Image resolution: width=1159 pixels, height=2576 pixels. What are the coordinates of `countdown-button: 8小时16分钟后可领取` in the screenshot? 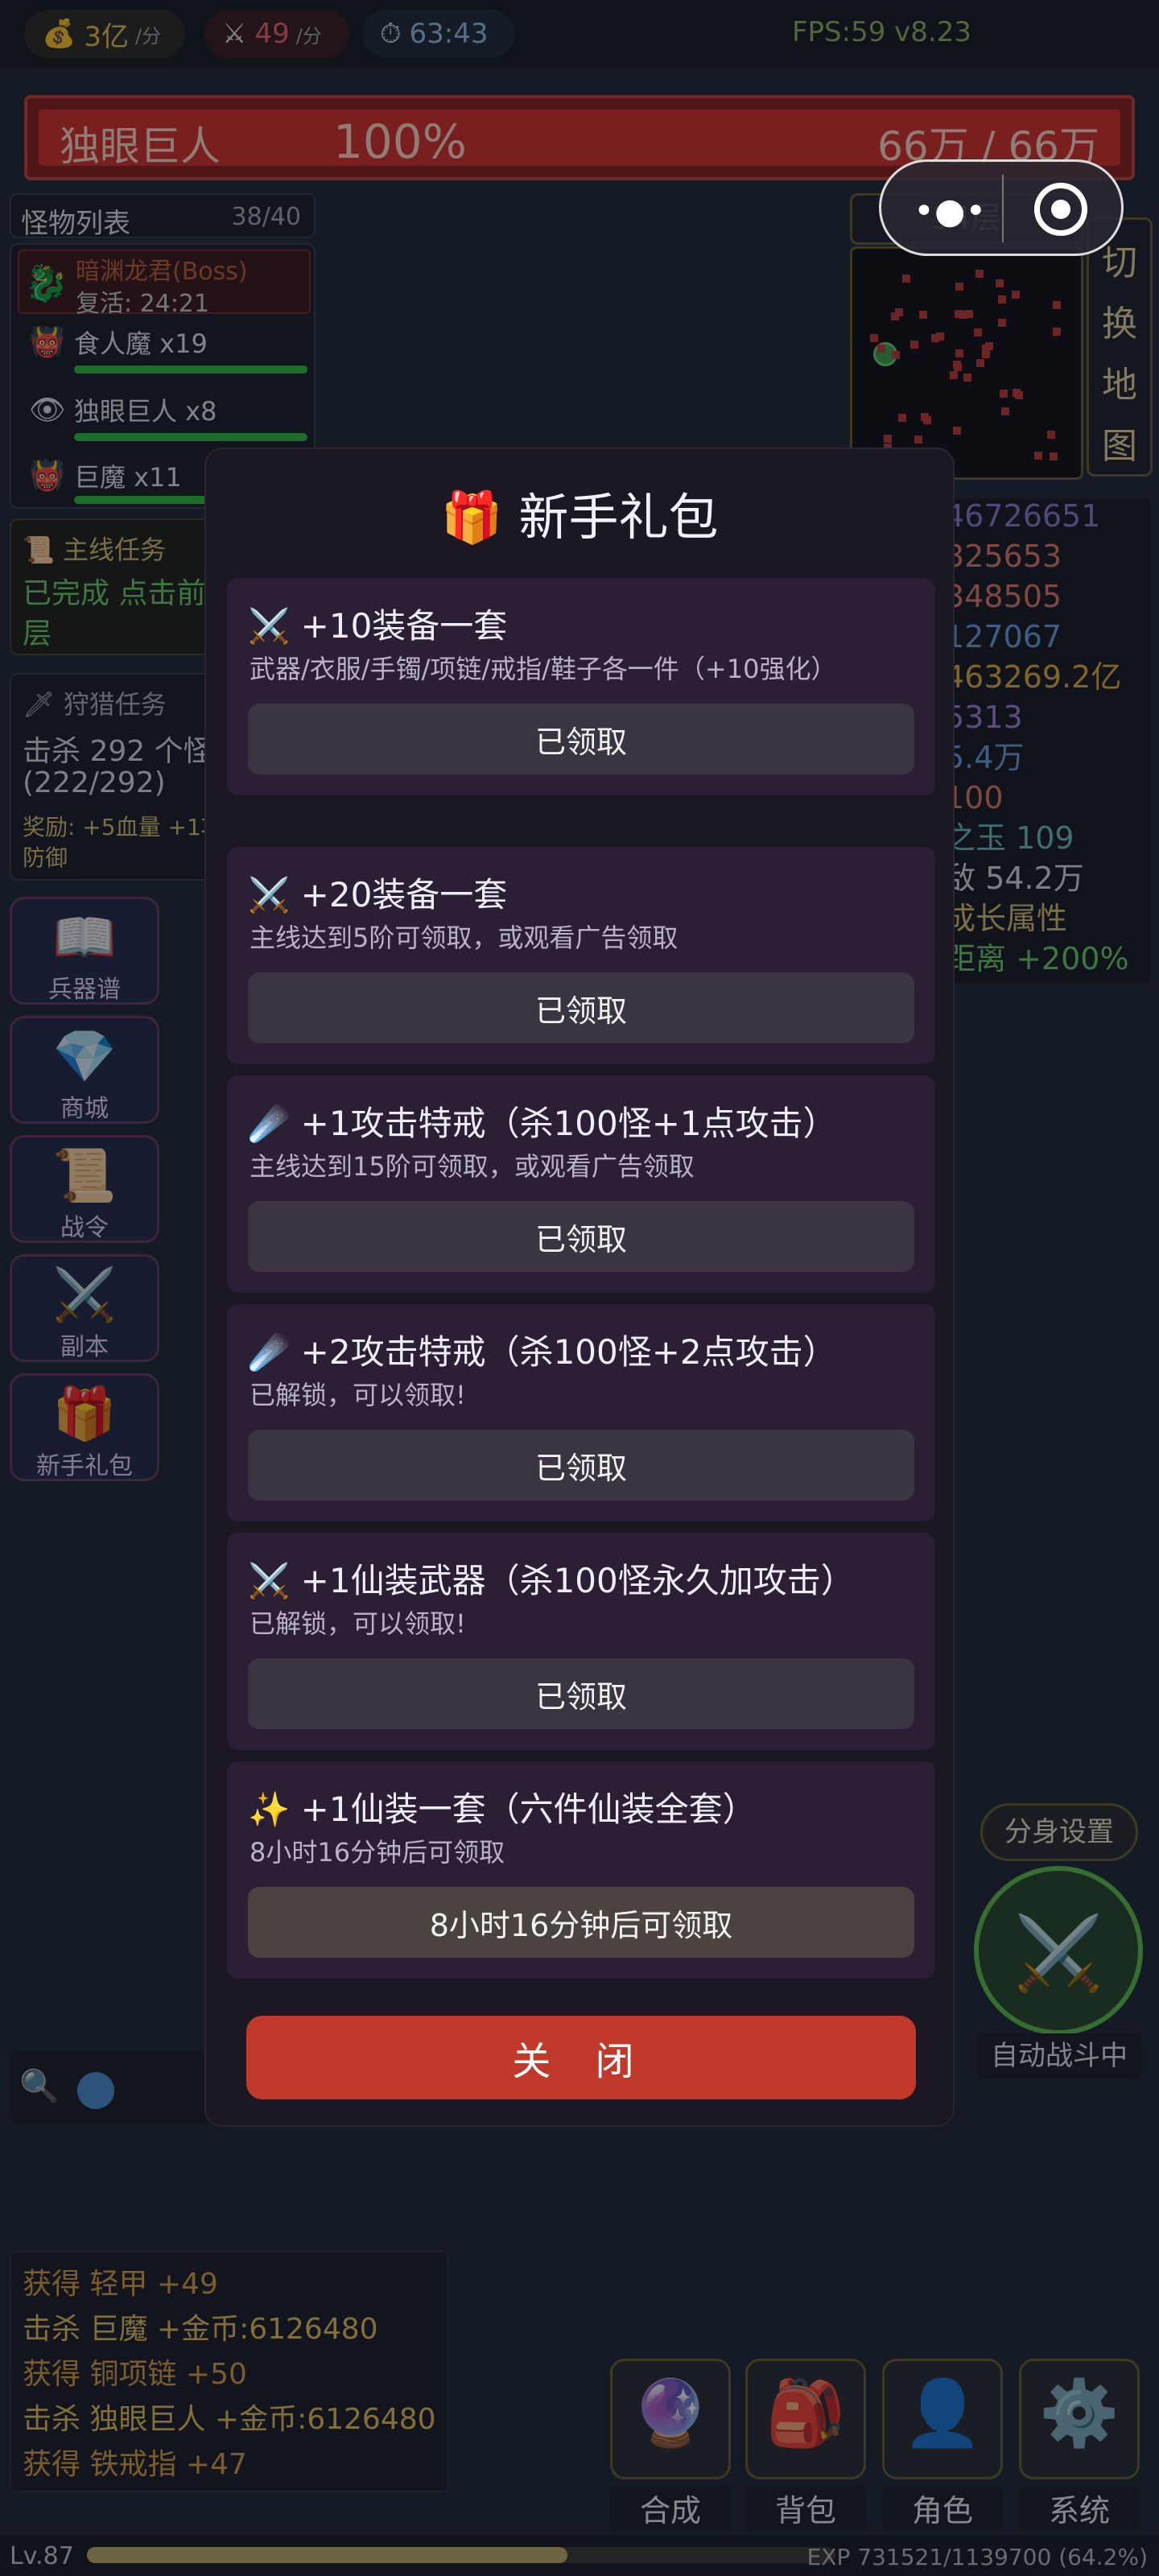 It's located at (581, 1922).